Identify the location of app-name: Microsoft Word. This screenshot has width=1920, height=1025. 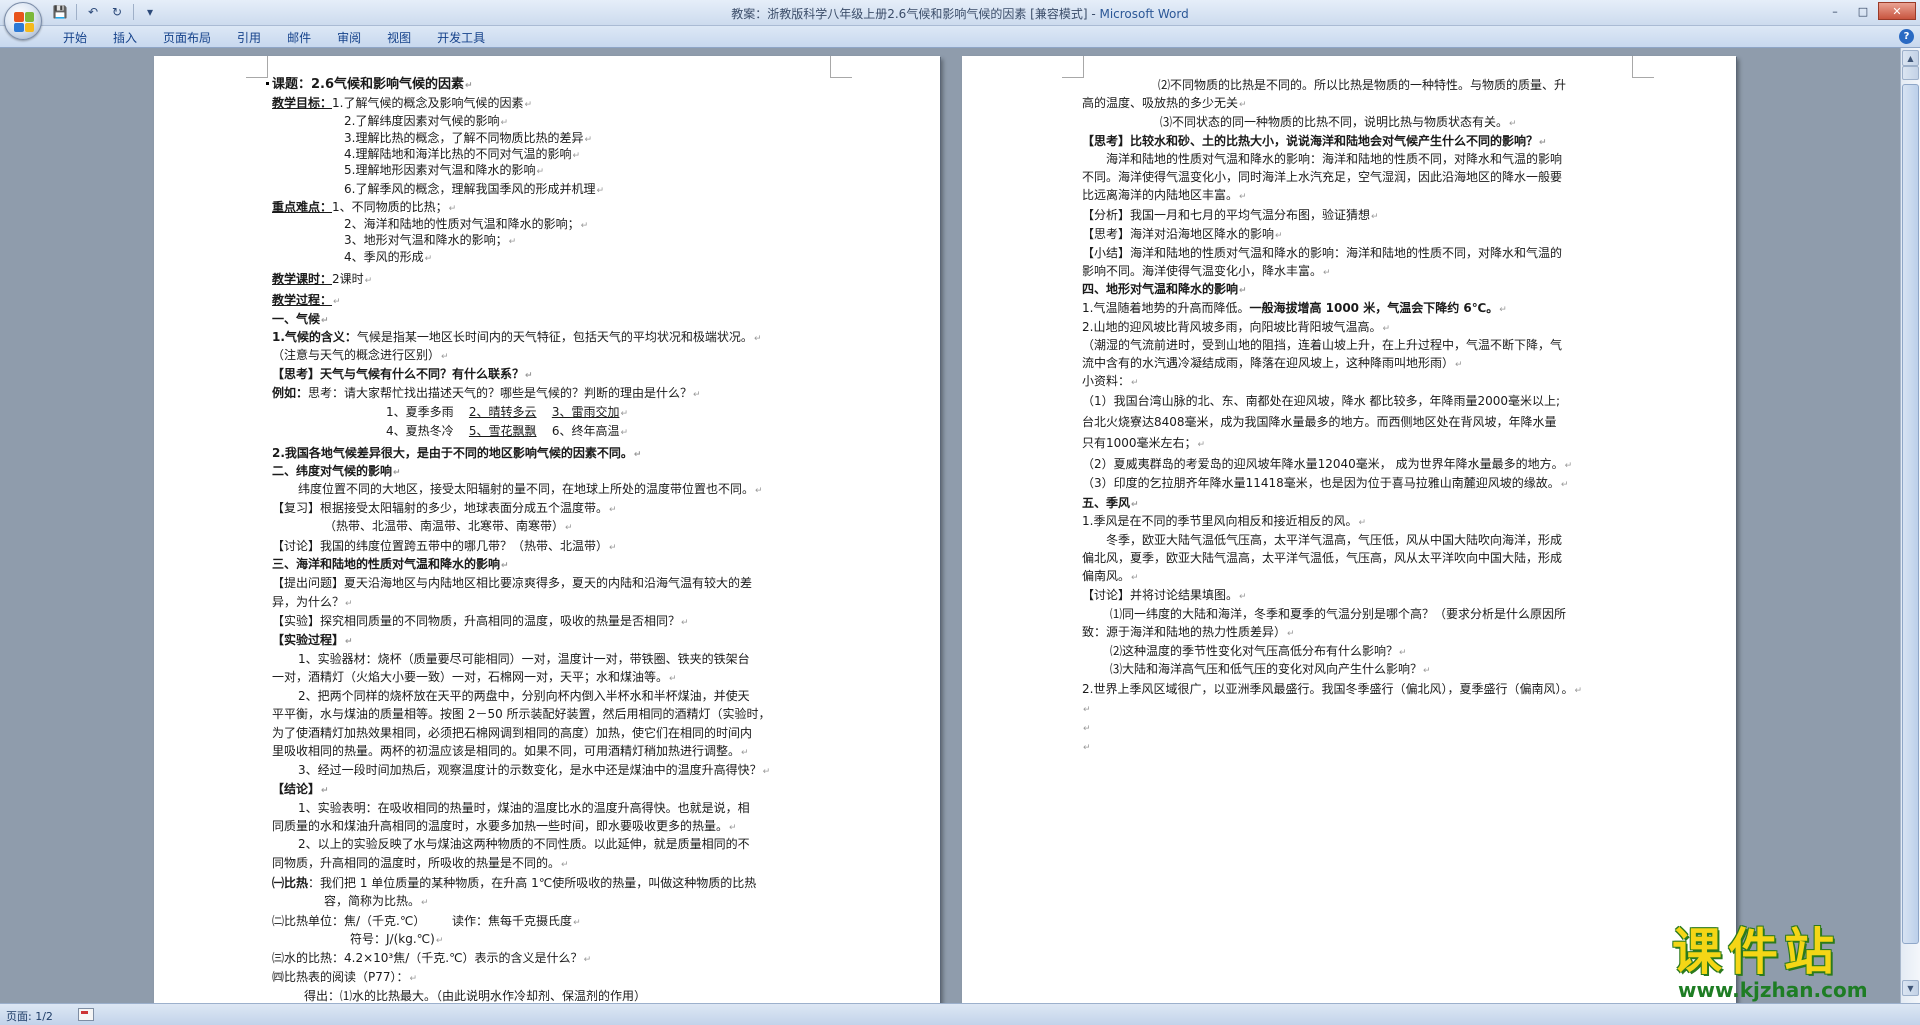
(1144, 14).